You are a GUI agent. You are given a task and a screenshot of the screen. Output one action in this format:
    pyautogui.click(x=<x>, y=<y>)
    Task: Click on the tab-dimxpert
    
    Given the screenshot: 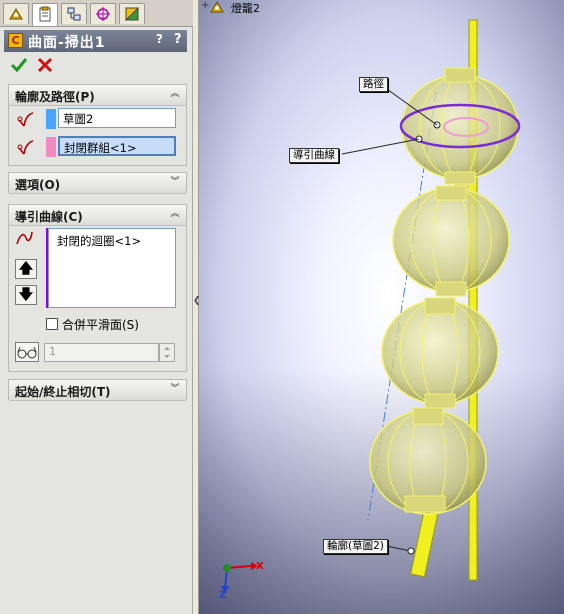 What is the action you would take?
    pyautogui.click(x=103, y=13)
    